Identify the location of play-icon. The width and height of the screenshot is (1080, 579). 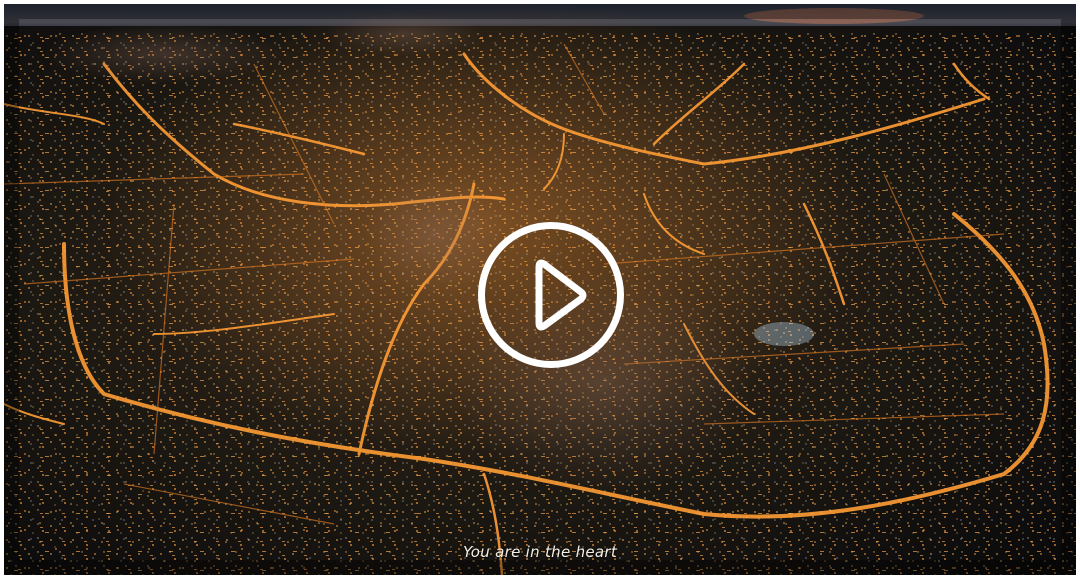
(561, 295).